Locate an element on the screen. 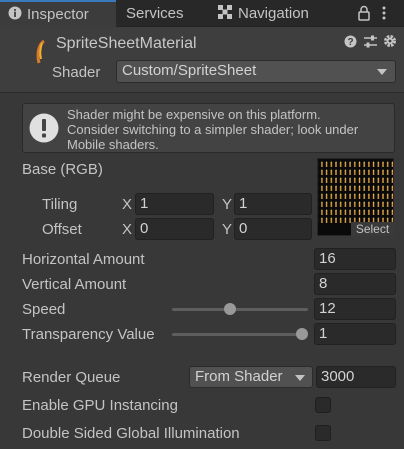  transparency-slider is located at coordinates (240, 334).